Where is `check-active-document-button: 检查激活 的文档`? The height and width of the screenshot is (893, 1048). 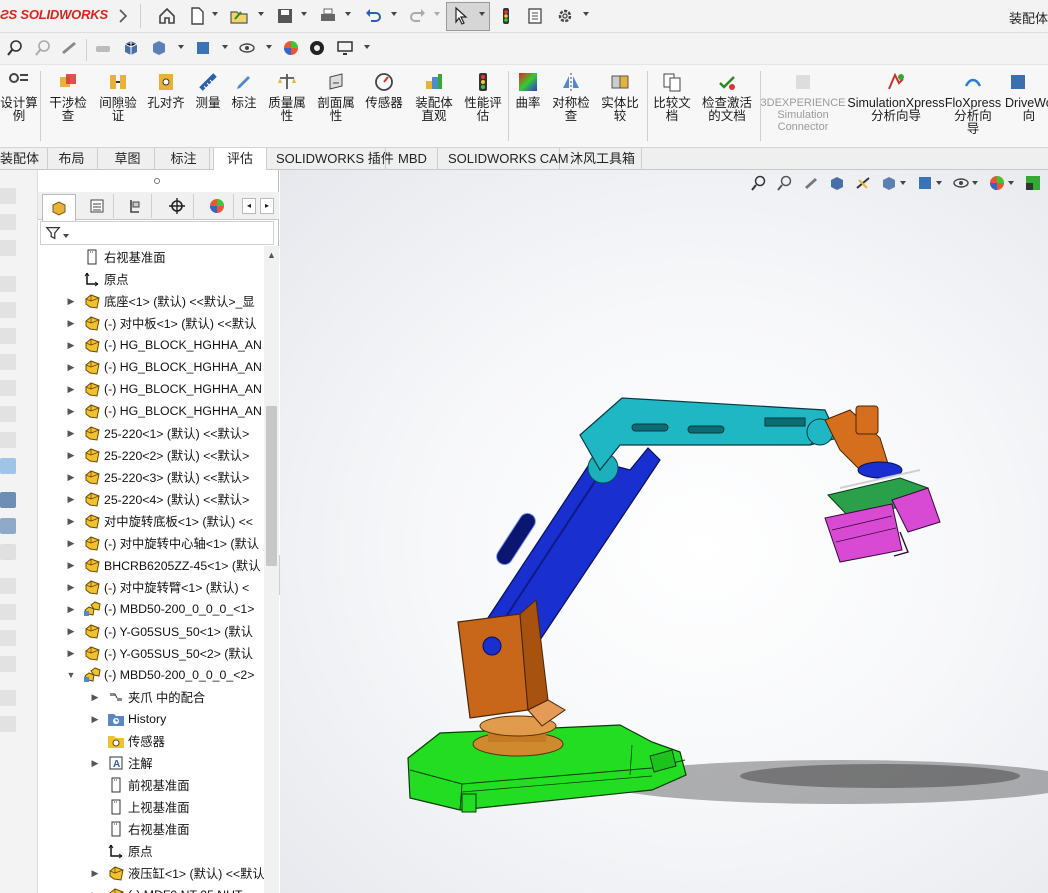 check-active-document-button: 检查激活 的文档 is located at coordinates (727, 96).